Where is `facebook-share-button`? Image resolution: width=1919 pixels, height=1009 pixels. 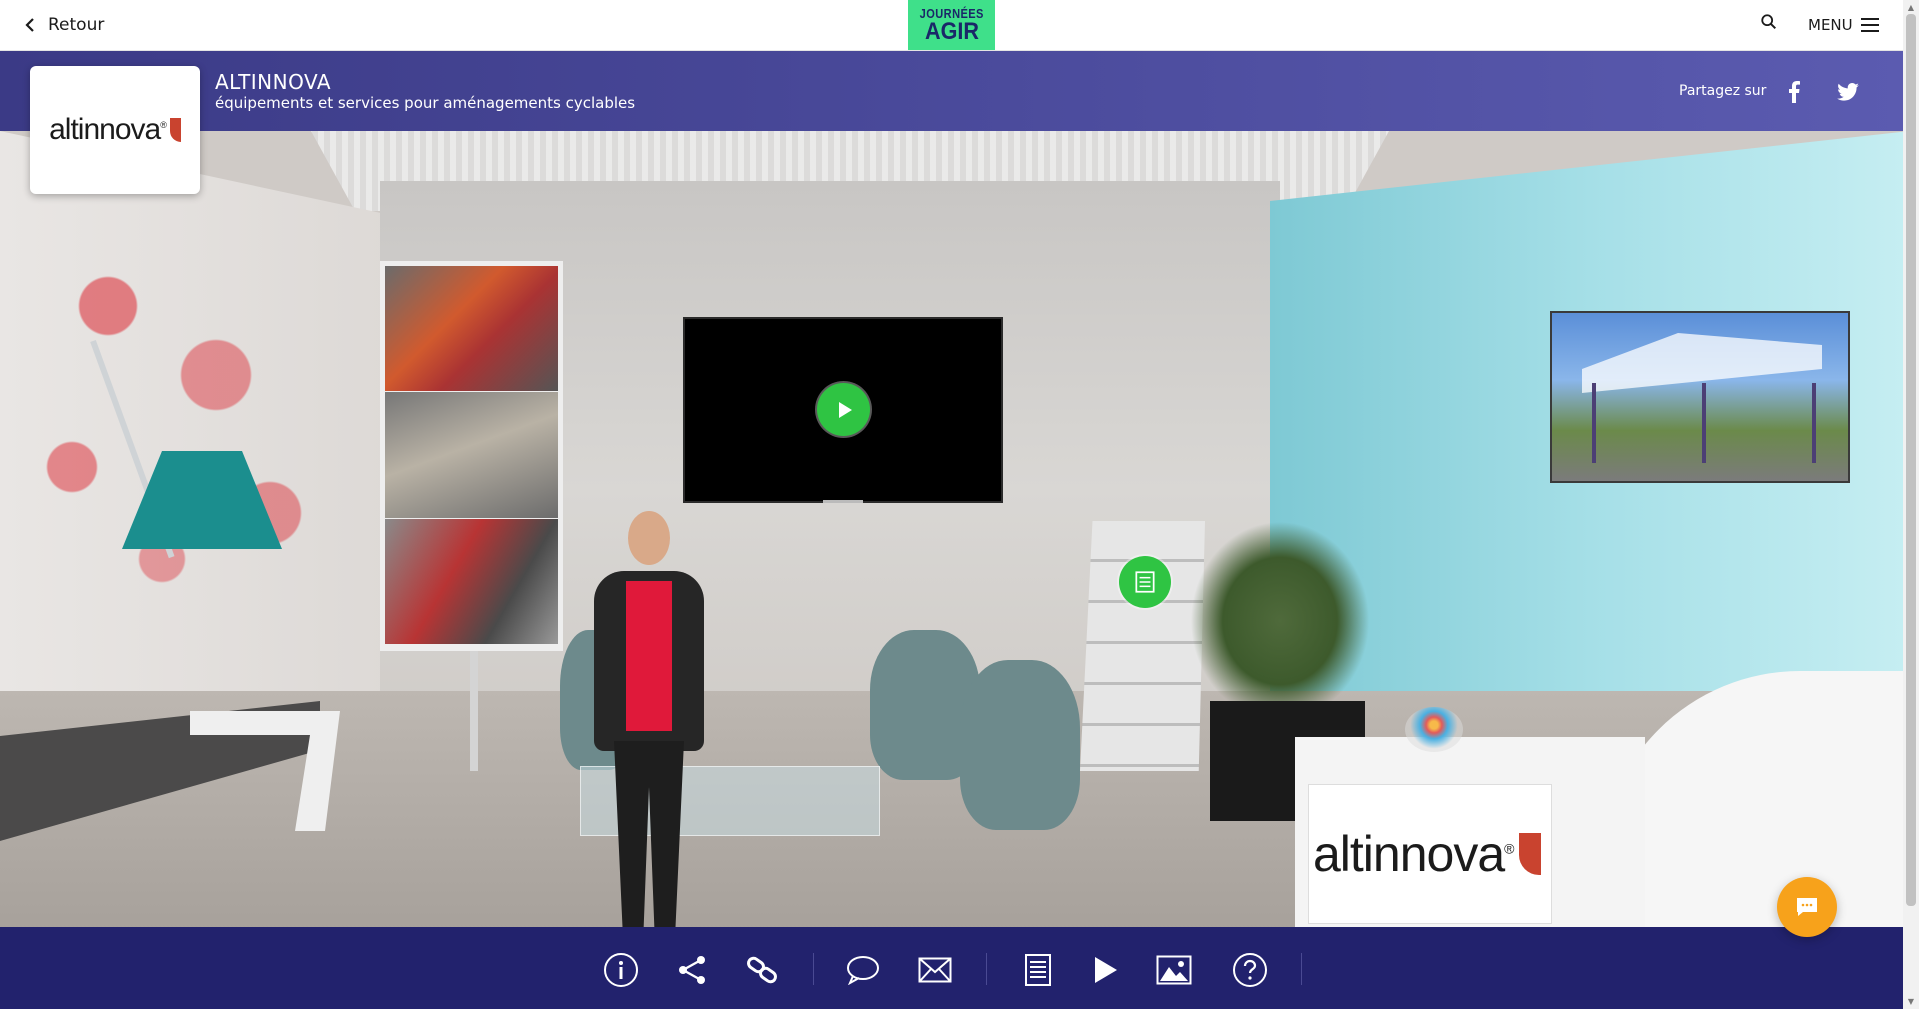 facebook-share-button is located at coordinates (1794, 92).